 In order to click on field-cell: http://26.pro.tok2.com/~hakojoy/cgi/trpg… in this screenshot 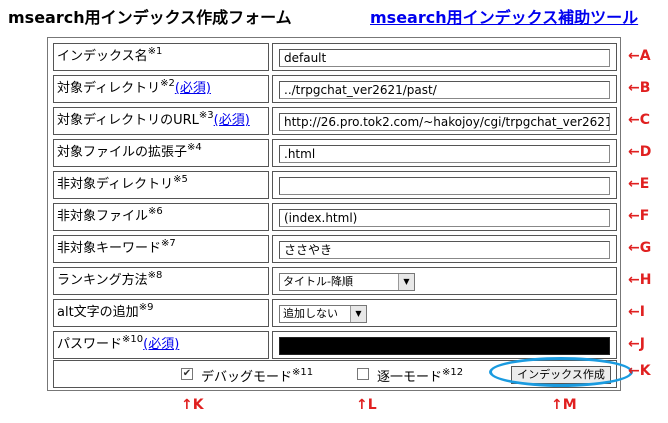, I will do `click(444, 121)`.